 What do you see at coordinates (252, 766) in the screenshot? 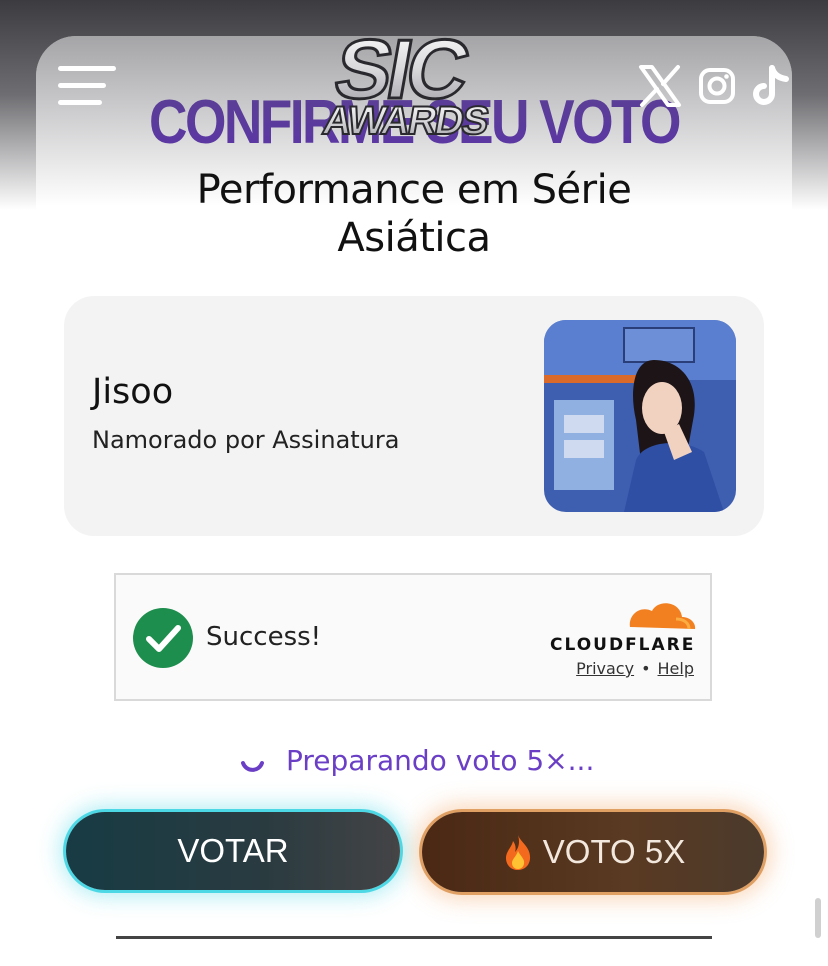
I see `spinner-icon` at bounding box center [252, 766].